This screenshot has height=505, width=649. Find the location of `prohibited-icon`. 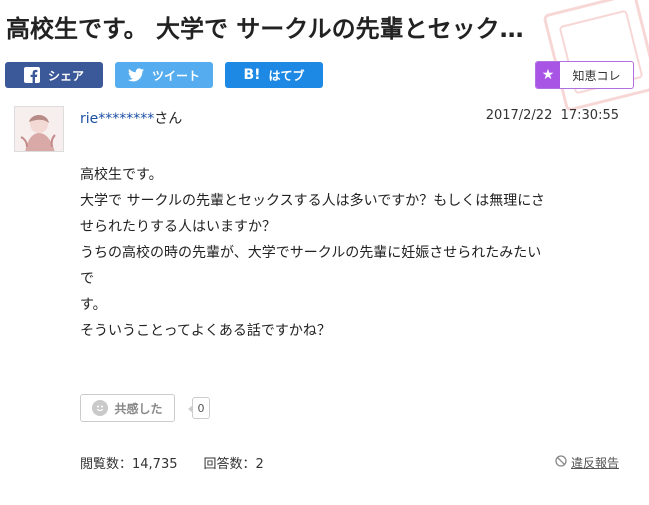

prohibited-icon is located at coordinates (561, 462).